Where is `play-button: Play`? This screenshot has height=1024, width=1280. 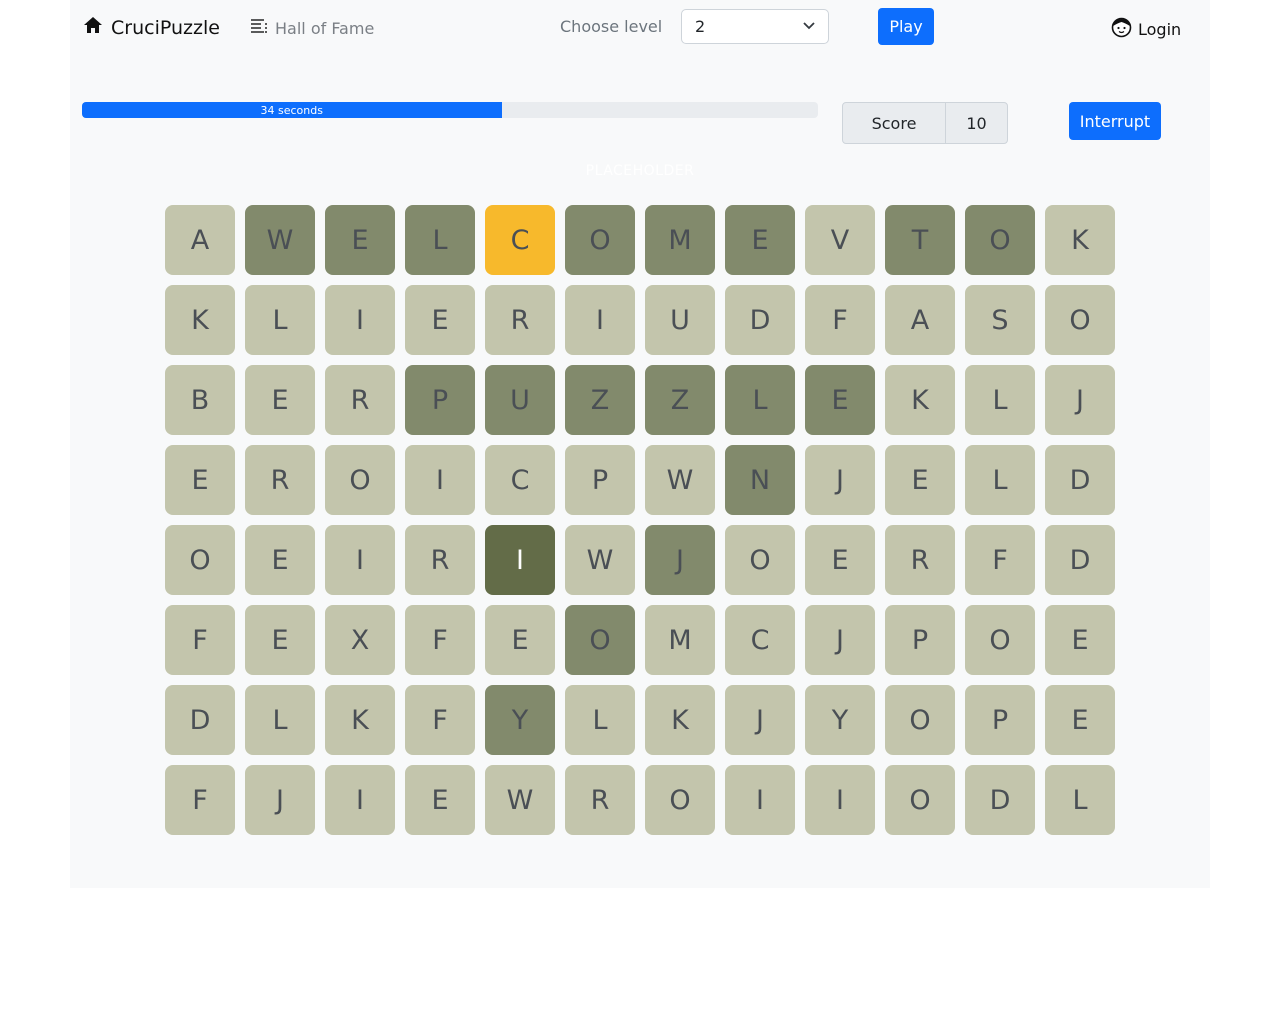 play-button: Play is located at coordinates (906, 26).